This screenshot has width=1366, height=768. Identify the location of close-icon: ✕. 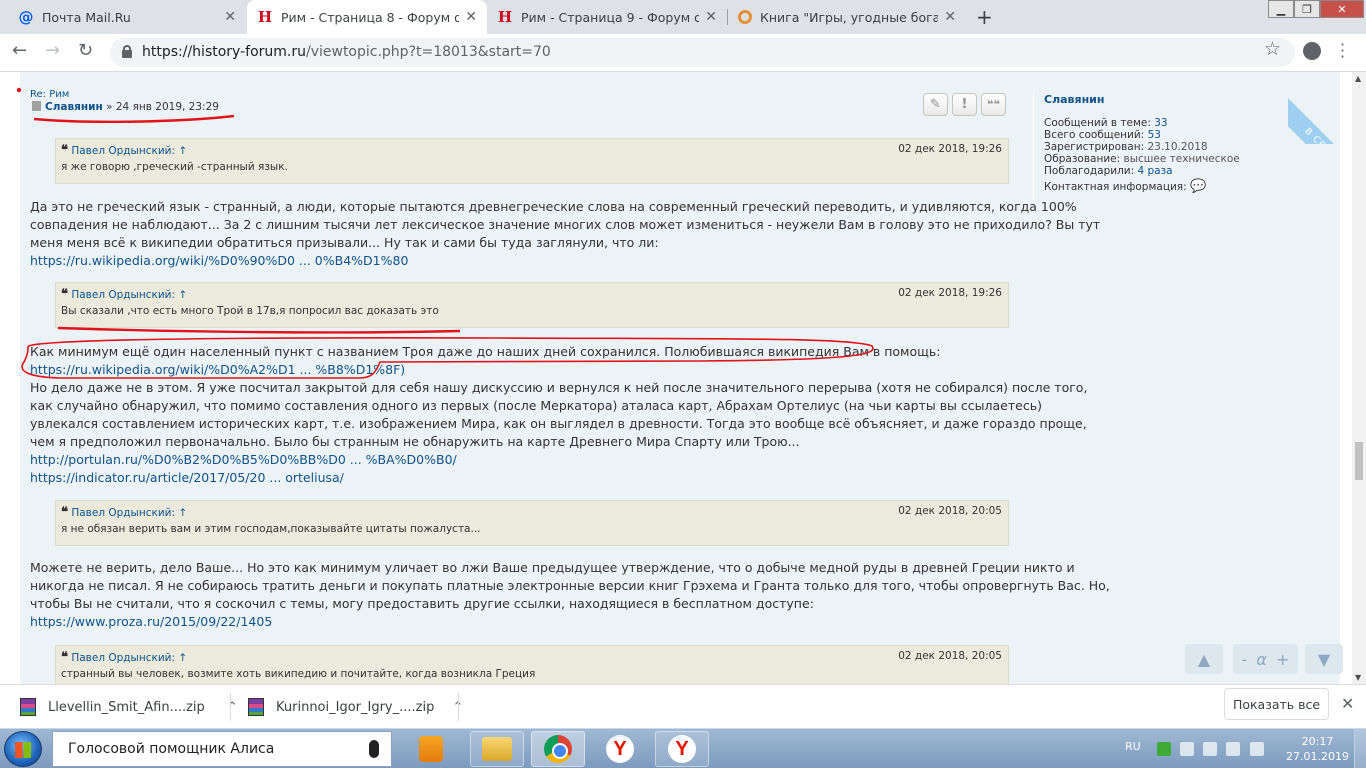
(1347, 703).